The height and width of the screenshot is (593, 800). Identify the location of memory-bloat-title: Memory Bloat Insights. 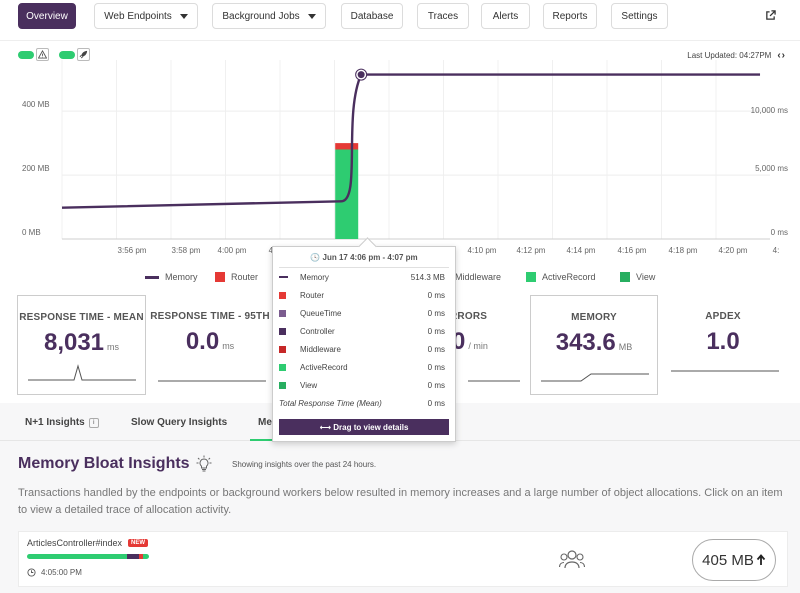
(115, 464).